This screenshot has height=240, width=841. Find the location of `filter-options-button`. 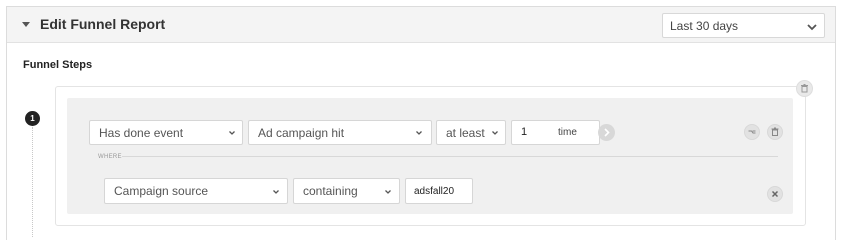

filter-options-button is located at coordinates (752, 132).